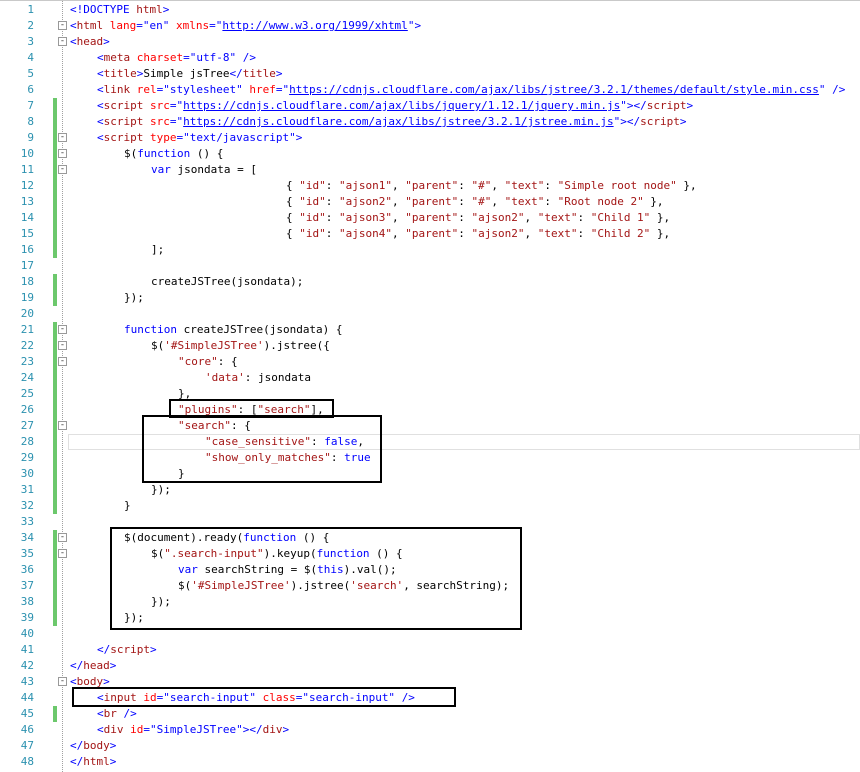  Describe the element at coordinates (146, 89) in the screenshot. I see `code-token: rel` at that location.